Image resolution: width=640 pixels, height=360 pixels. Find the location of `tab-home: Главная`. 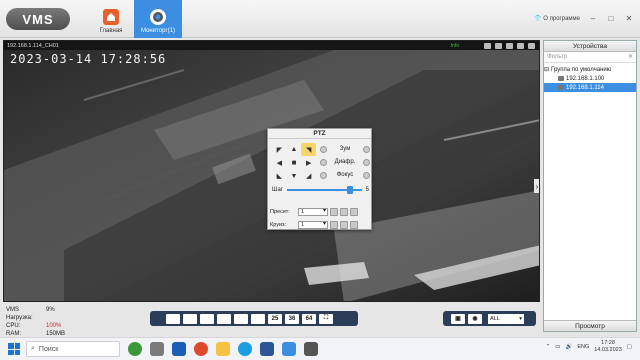

tab-home: Главная is located at coordinates (111, 19).